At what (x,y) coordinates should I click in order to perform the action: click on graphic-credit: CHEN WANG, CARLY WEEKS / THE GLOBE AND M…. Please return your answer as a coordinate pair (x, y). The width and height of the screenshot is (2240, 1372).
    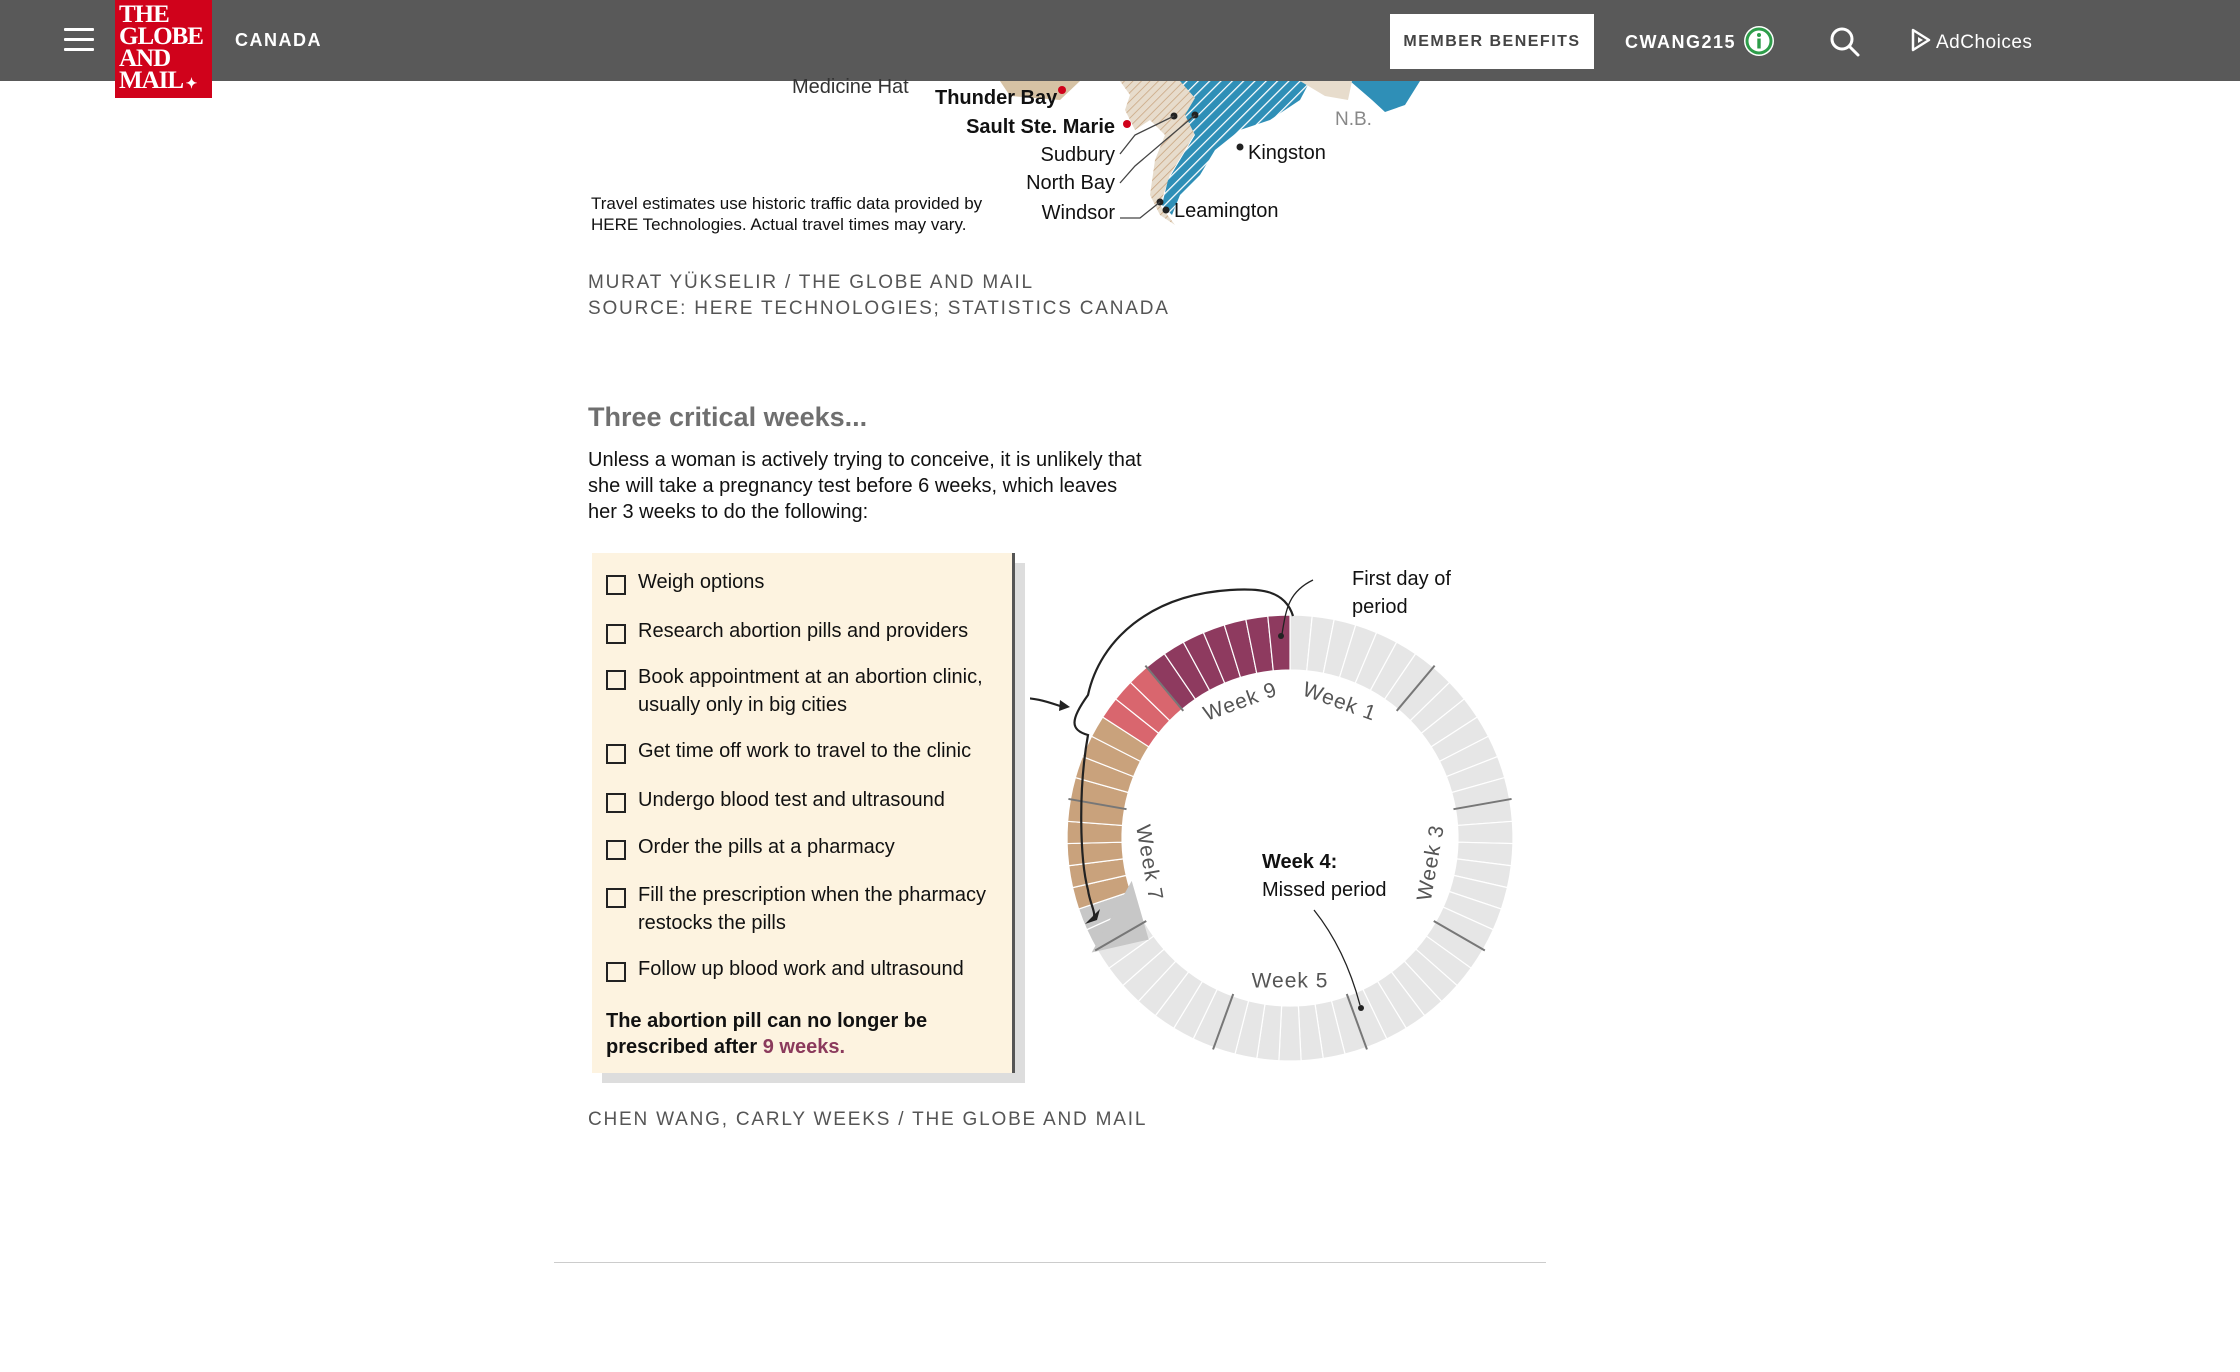
    Looking at the image, I should click on (868, 1119).